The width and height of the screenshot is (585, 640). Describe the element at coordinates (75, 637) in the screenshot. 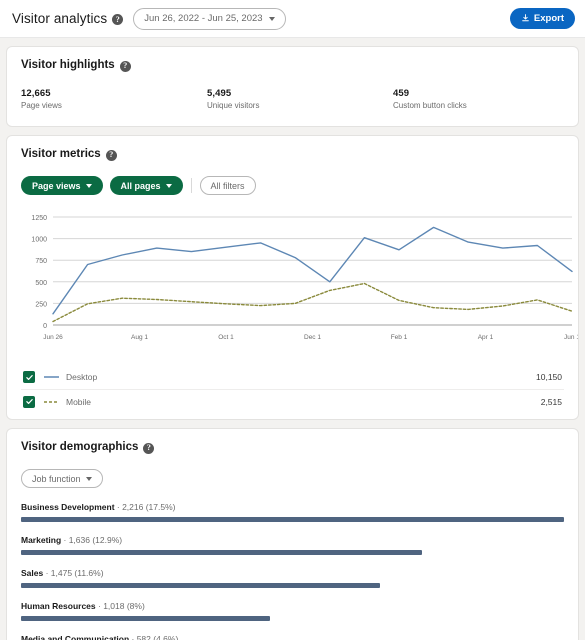

I see `demographics-row-name: Media and Communication` at that location.